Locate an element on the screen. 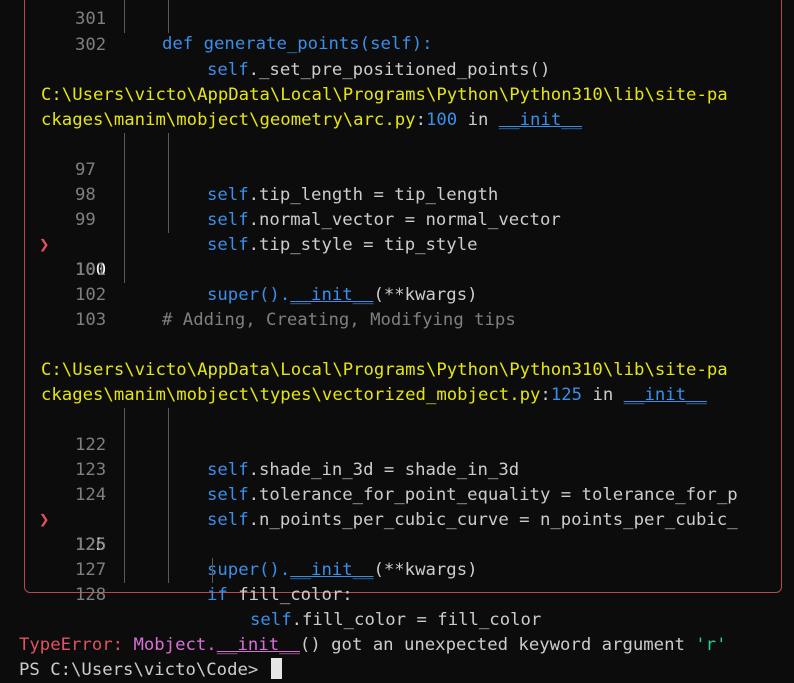 The image size is (794, 683). code-line-127: 127 if fill_color: is located at coordinates (214, 582).